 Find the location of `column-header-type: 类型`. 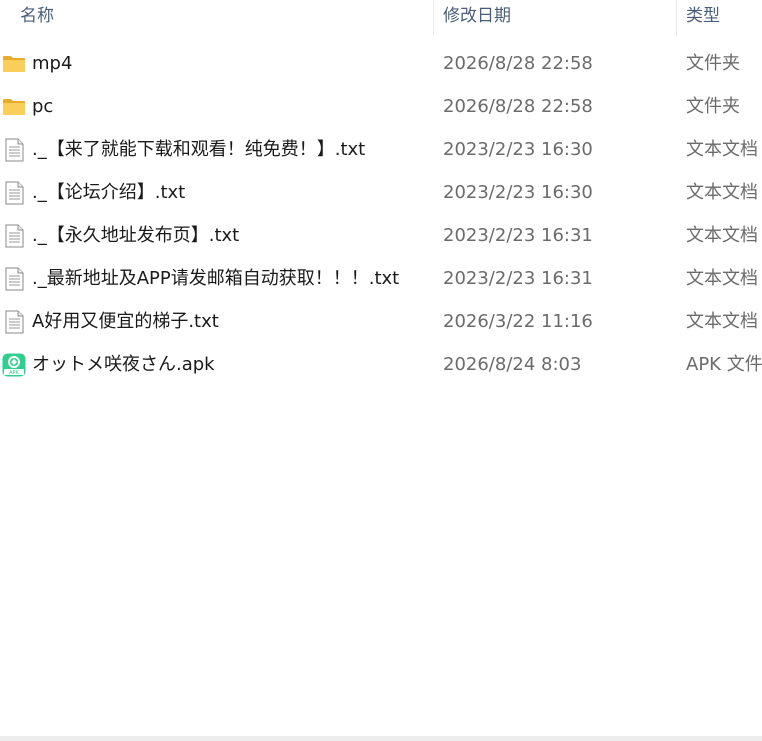

column-header-type: 类型 is located at coordinates (719, 18).